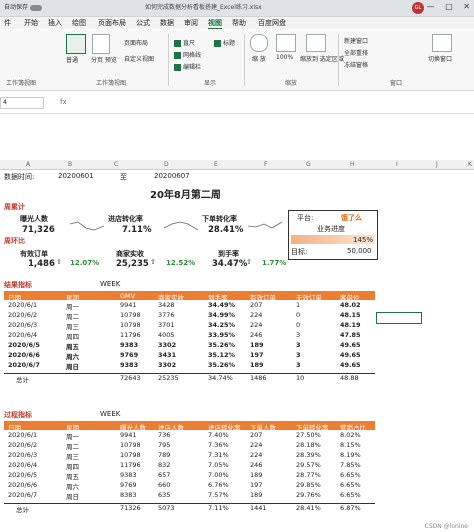 Image resolution: width=474 pixels, height=532 pixels. I want to click on selected-cell, so click(399, 318).